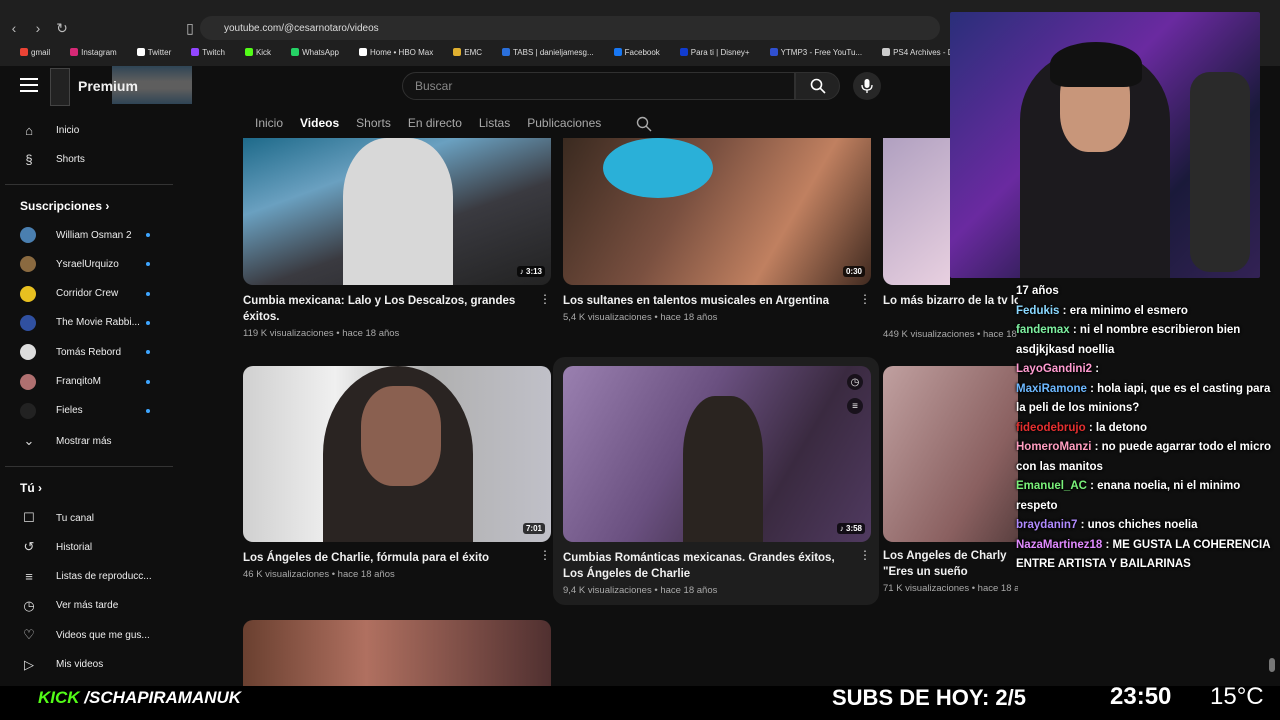 The image size is (1280, 720). What do you see at coordinates (817, 86) in the screenshot?
I see `search-button` at bounding box center [817, 86].